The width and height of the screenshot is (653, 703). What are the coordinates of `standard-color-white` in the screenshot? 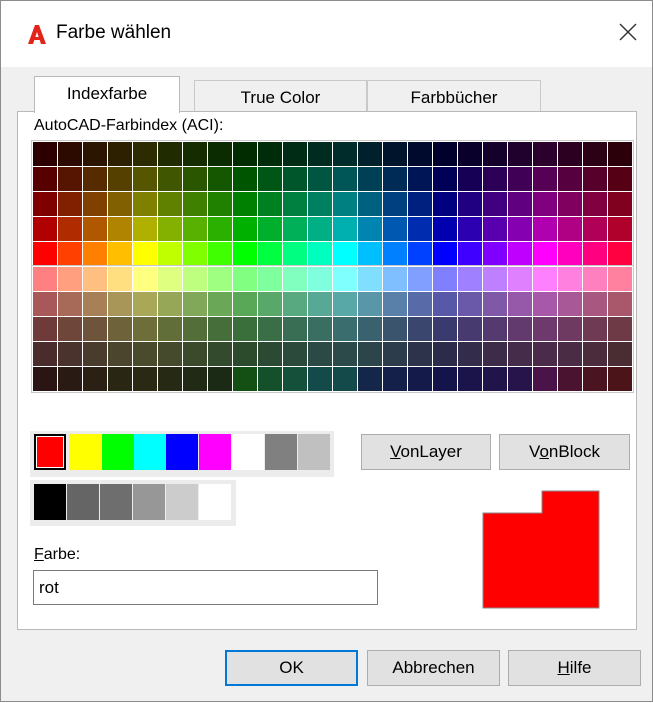 It's located at (248, 452).